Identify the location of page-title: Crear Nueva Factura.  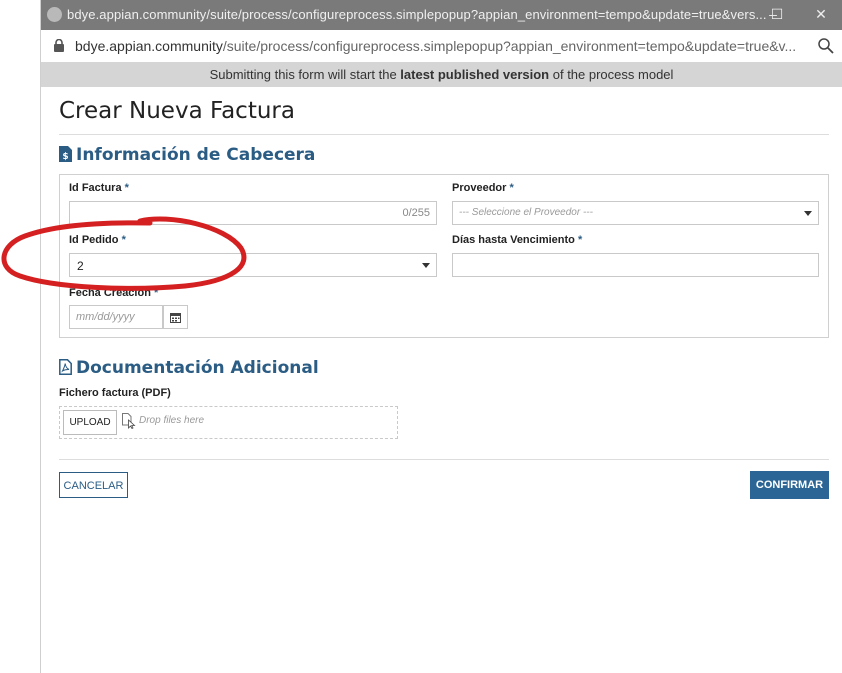
(177, 111).